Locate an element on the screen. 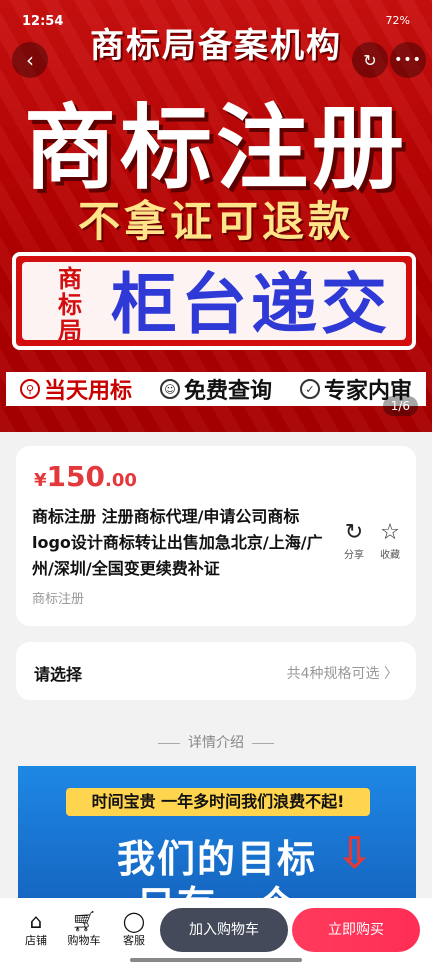  image-pager: 1/6 is located at coordinates (400, 406).